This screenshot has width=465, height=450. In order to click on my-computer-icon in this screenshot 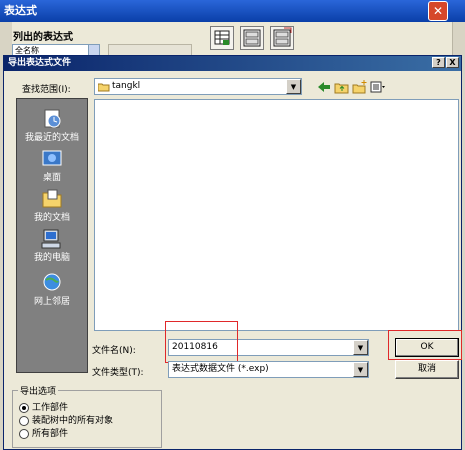, I will do `click(51, 239)`.